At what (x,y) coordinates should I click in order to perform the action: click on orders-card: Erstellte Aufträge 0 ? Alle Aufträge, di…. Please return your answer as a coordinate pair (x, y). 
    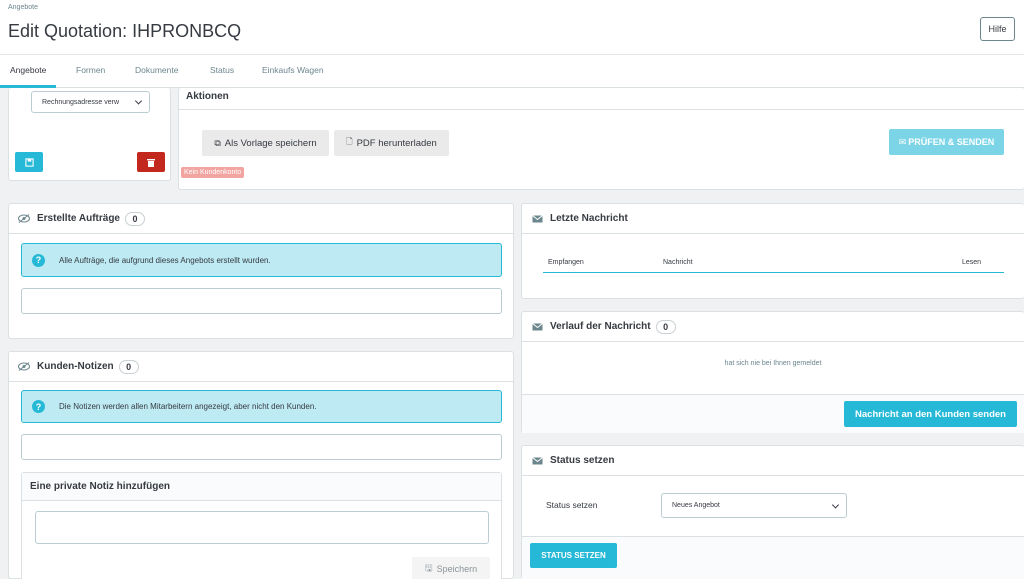
    Looking at the image, I should click on (261, 271).